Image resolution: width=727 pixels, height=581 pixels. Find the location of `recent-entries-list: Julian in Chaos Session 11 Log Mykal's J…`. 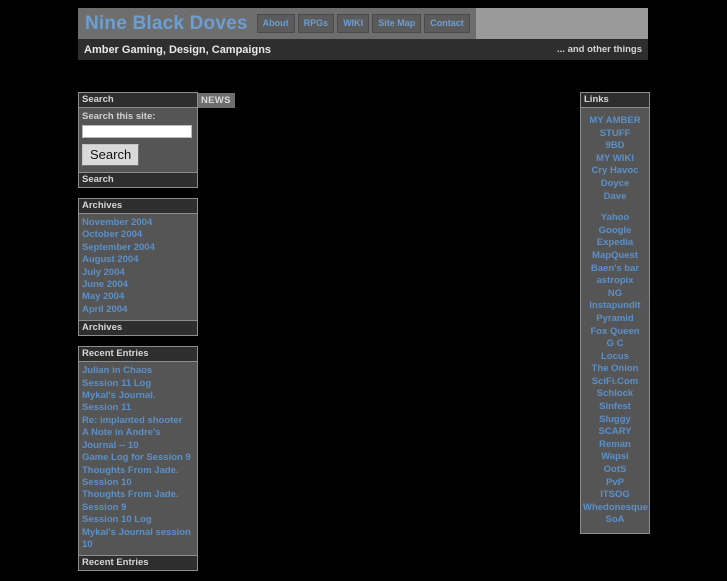

recent-entries-list: Julian in Chaos Session 11 Log Mykal's J… is located at coordinates (138, 458).